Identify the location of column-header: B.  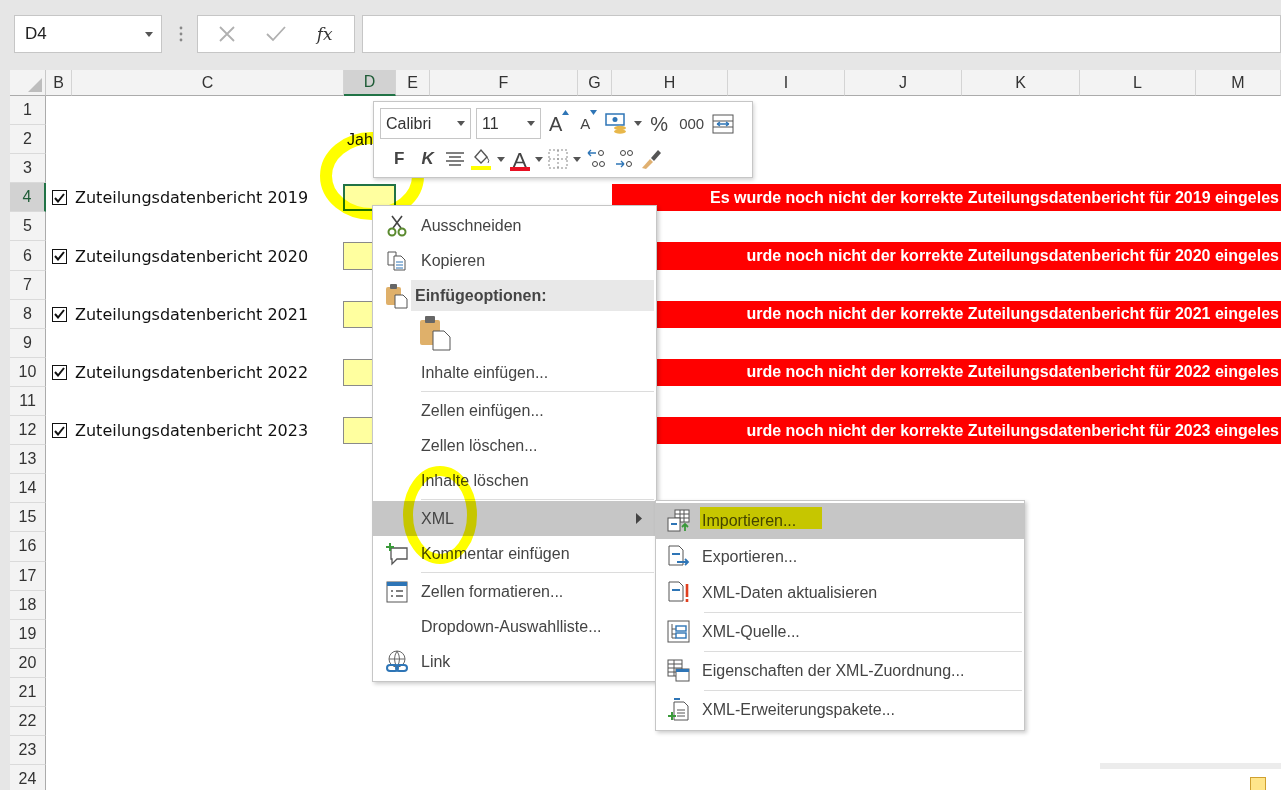
(59, 83).